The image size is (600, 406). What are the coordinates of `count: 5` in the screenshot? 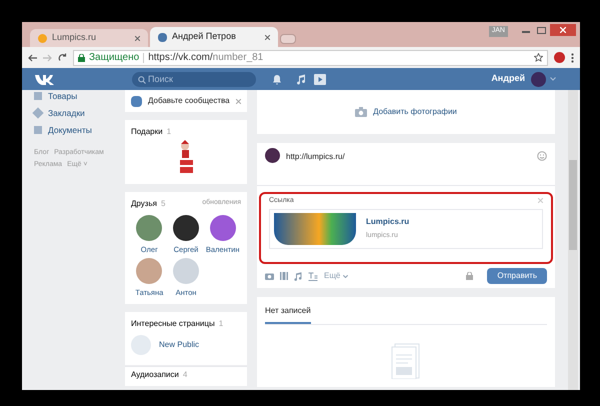 It's located at (163, 204).